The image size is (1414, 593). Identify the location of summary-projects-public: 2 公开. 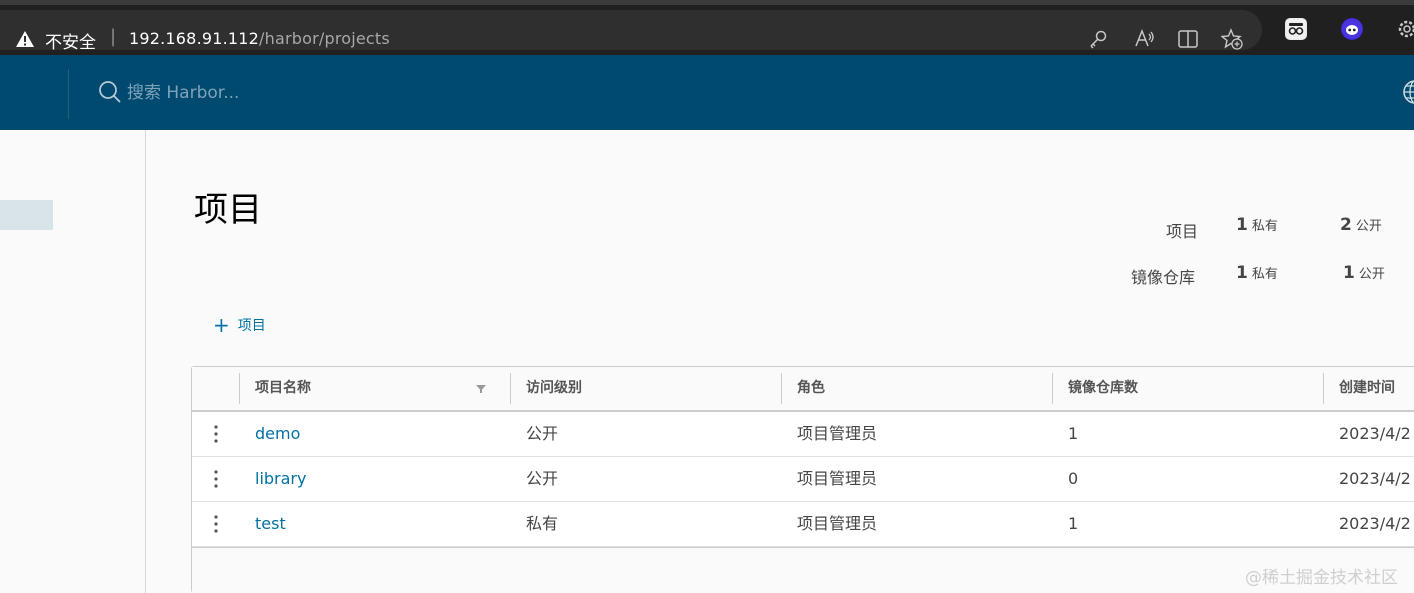
(1361, 225).